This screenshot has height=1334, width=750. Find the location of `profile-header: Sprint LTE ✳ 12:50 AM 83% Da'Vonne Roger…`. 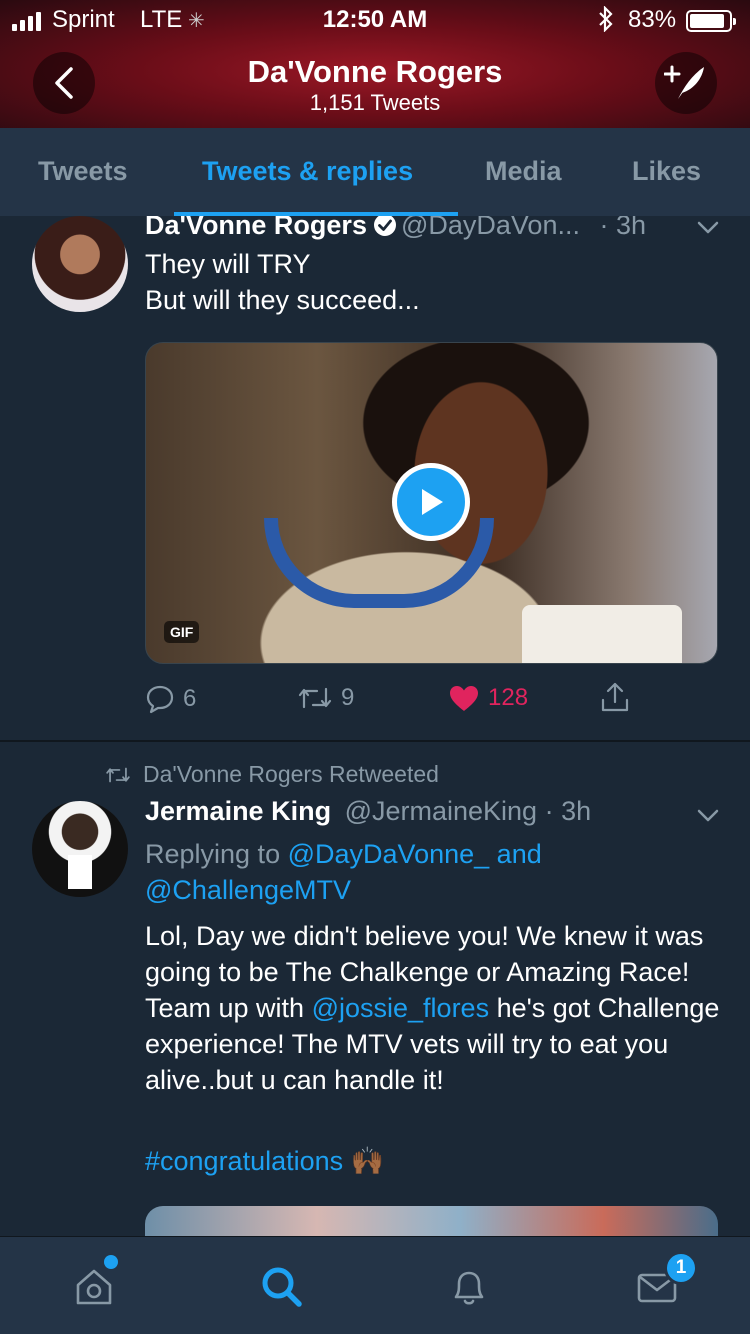

profile-header: Sprint LTE ✳ 12:50 AM 83% Da'Vonne Roger… is located at coordinates (375, 64).